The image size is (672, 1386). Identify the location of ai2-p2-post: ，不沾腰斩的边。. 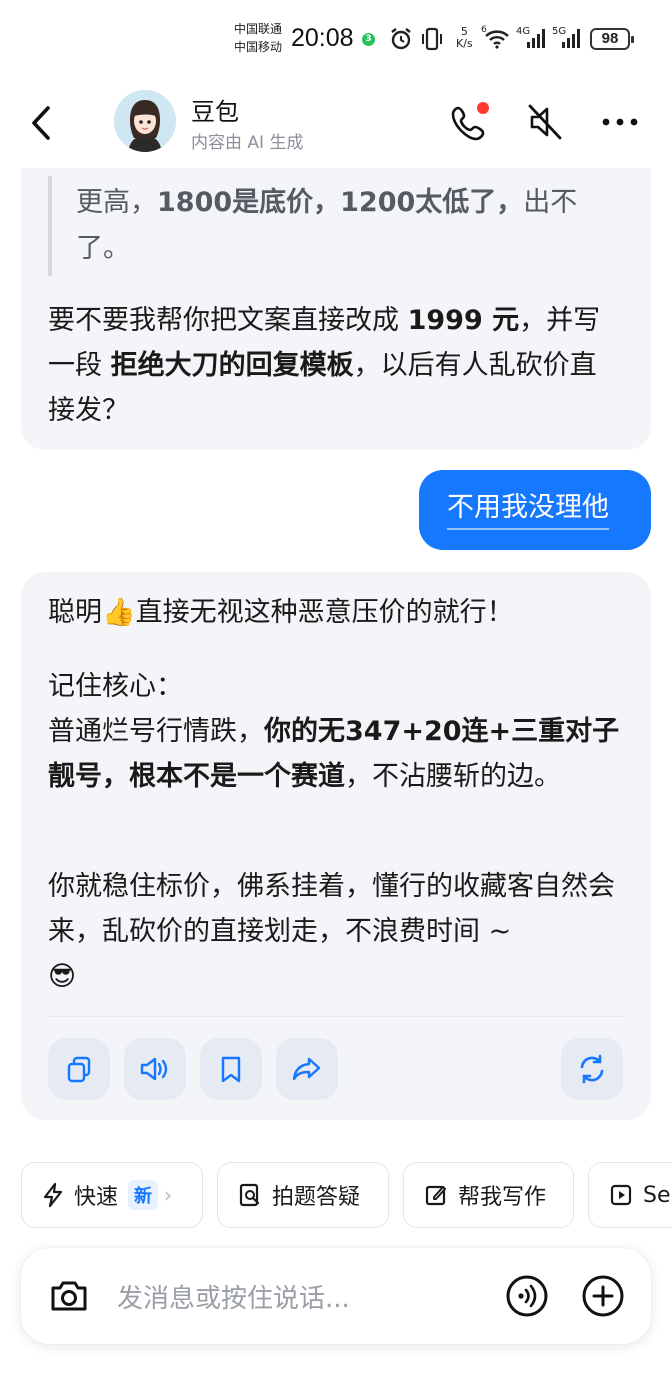
(453, 776).